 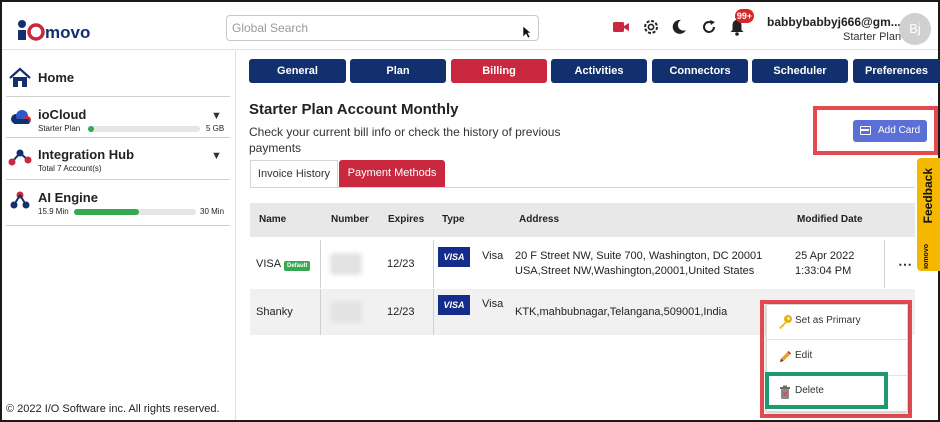 I want to click on sidebar-item-ai-engine: AI Engine 15.9 Min 30 Min, so click(x=119, y=209).